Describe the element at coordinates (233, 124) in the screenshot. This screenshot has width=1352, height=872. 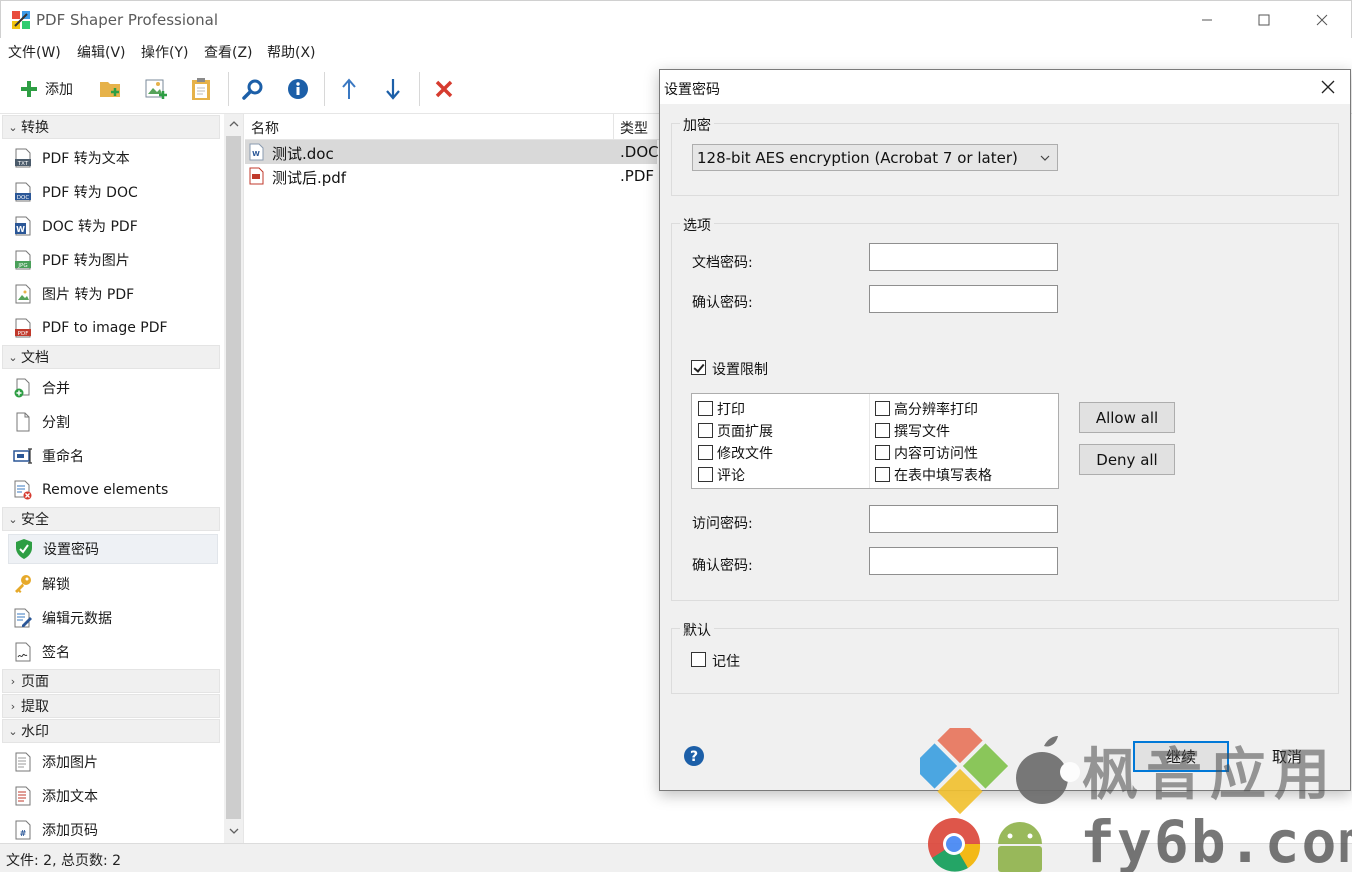
I see `scroll-up-arrow` at that location.